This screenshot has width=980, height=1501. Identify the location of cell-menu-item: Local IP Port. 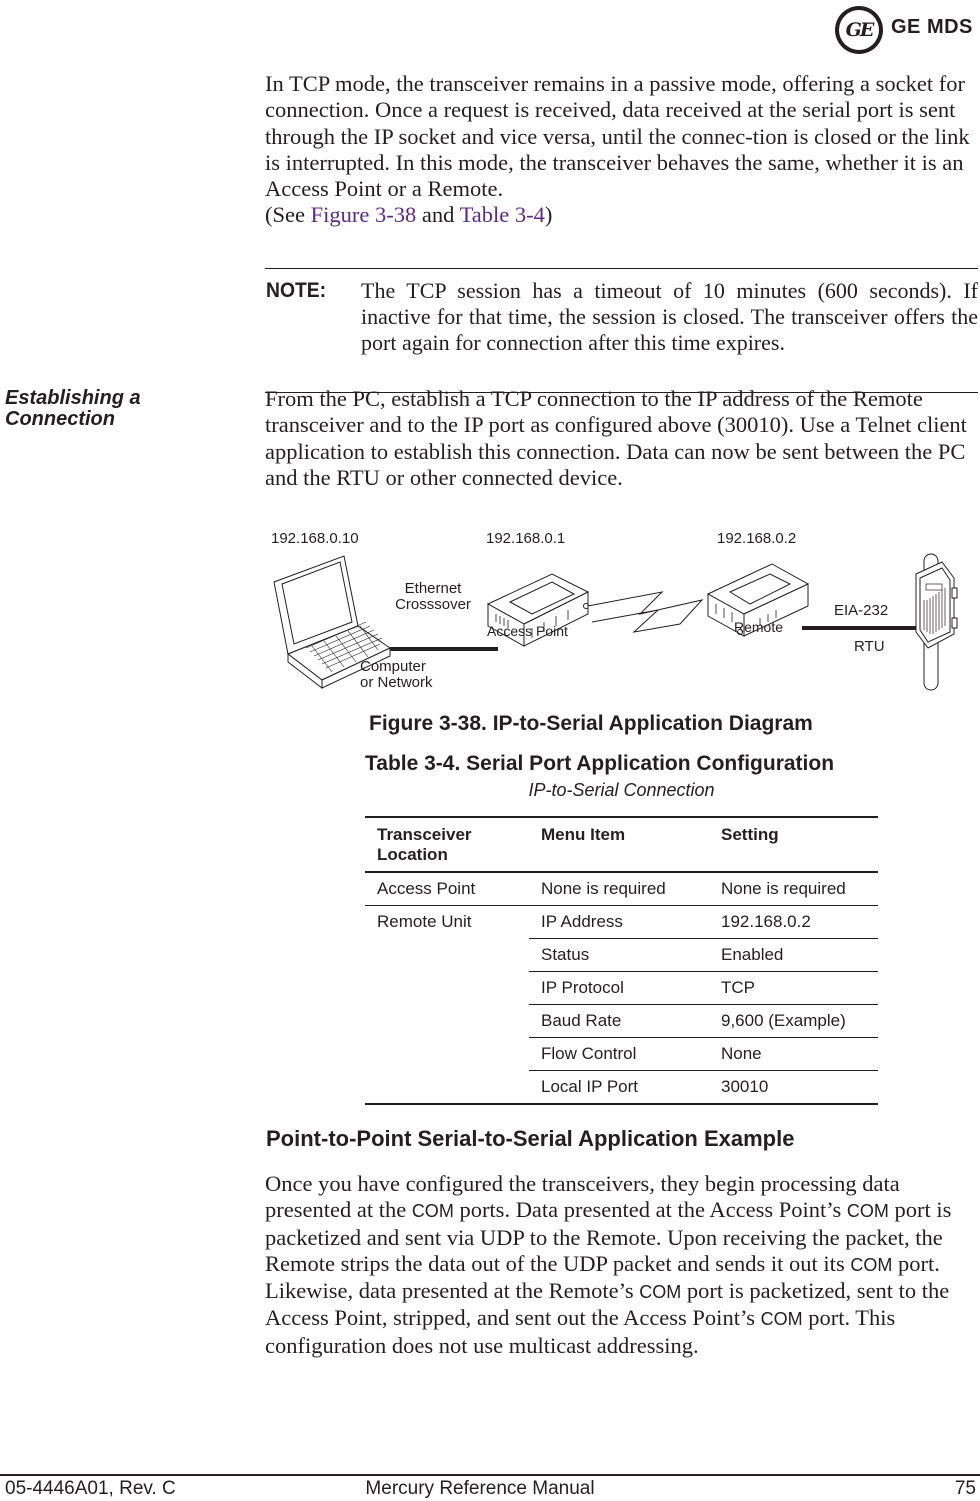
(619, 1087).